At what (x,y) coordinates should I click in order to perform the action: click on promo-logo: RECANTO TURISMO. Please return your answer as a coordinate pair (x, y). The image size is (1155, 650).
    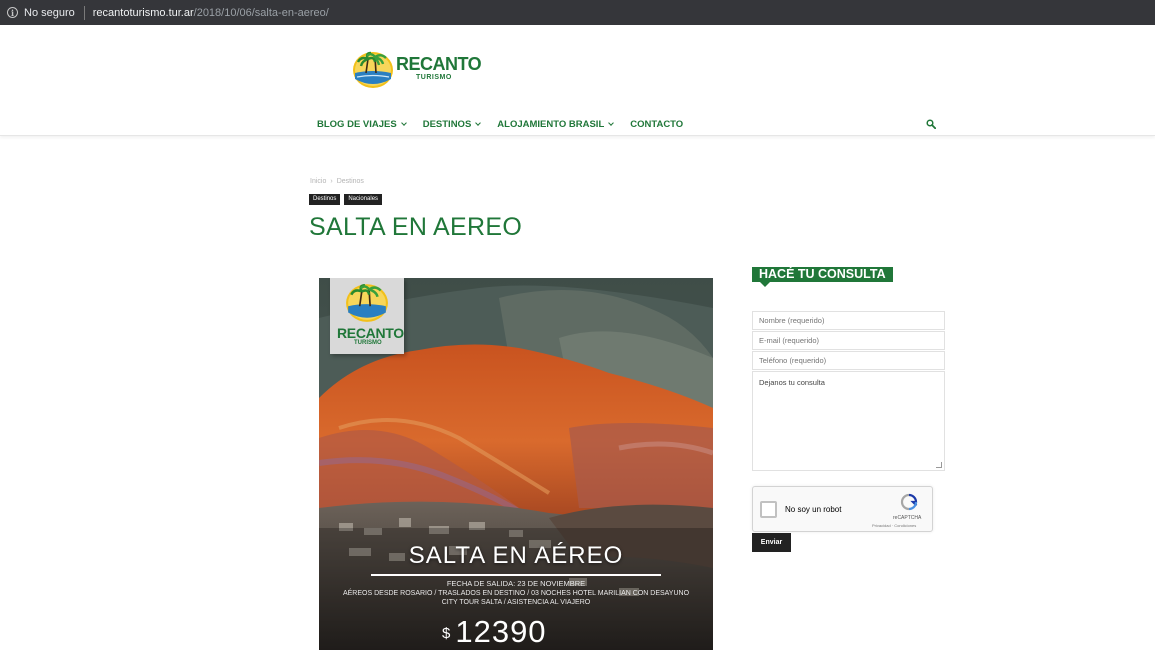
    Looking at the image, I should click on (367, 316).